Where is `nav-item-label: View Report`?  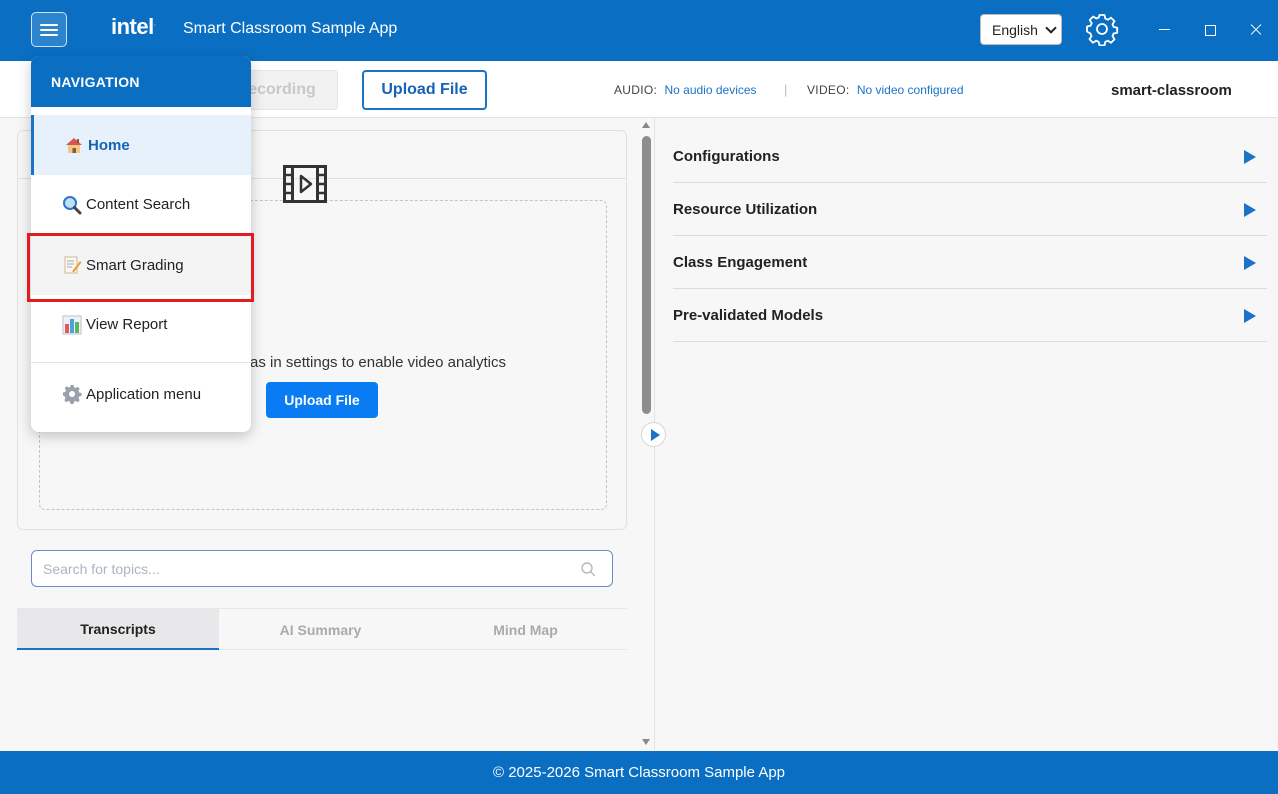
nav-item-label: View Report is located at coordinates (127, 324).